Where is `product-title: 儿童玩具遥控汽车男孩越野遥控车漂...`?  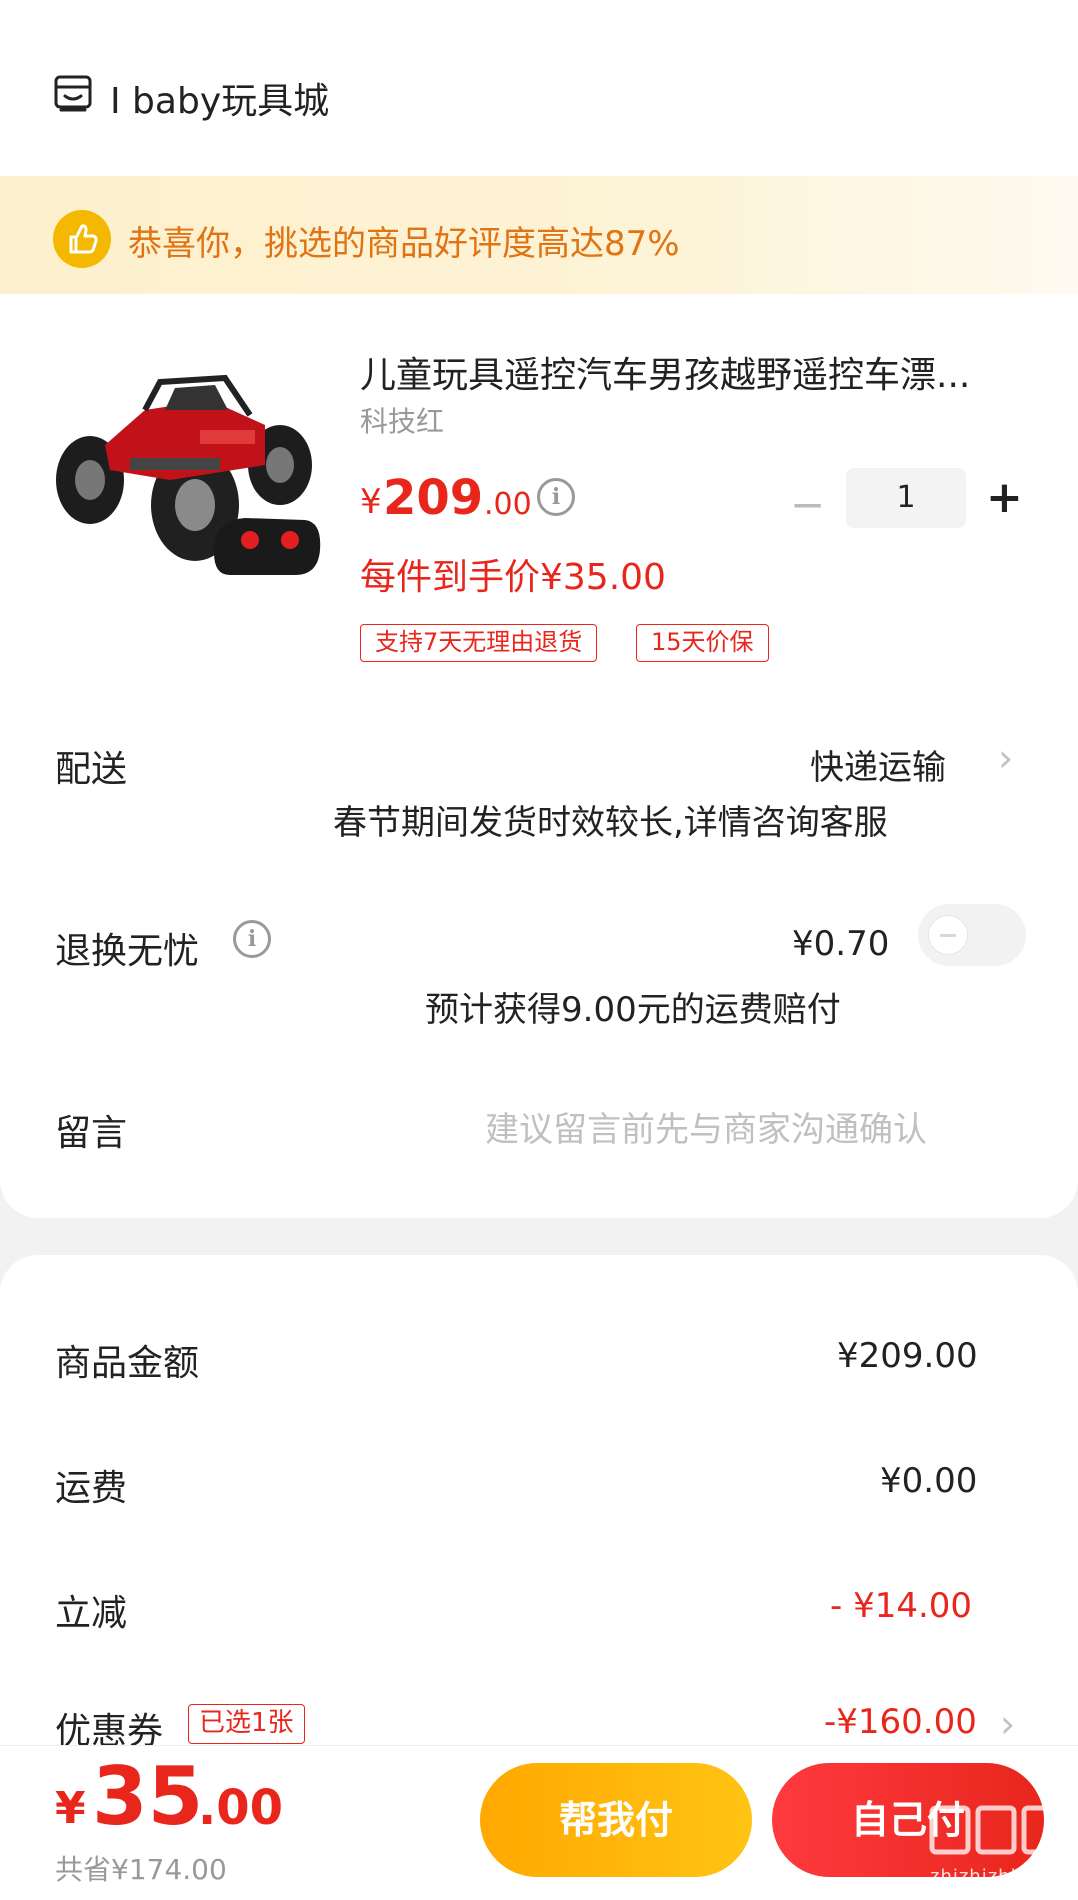 product-title: 儿童玩具遥控汽车男孩越野遥控车漂... is located at coordinates (696, 372).